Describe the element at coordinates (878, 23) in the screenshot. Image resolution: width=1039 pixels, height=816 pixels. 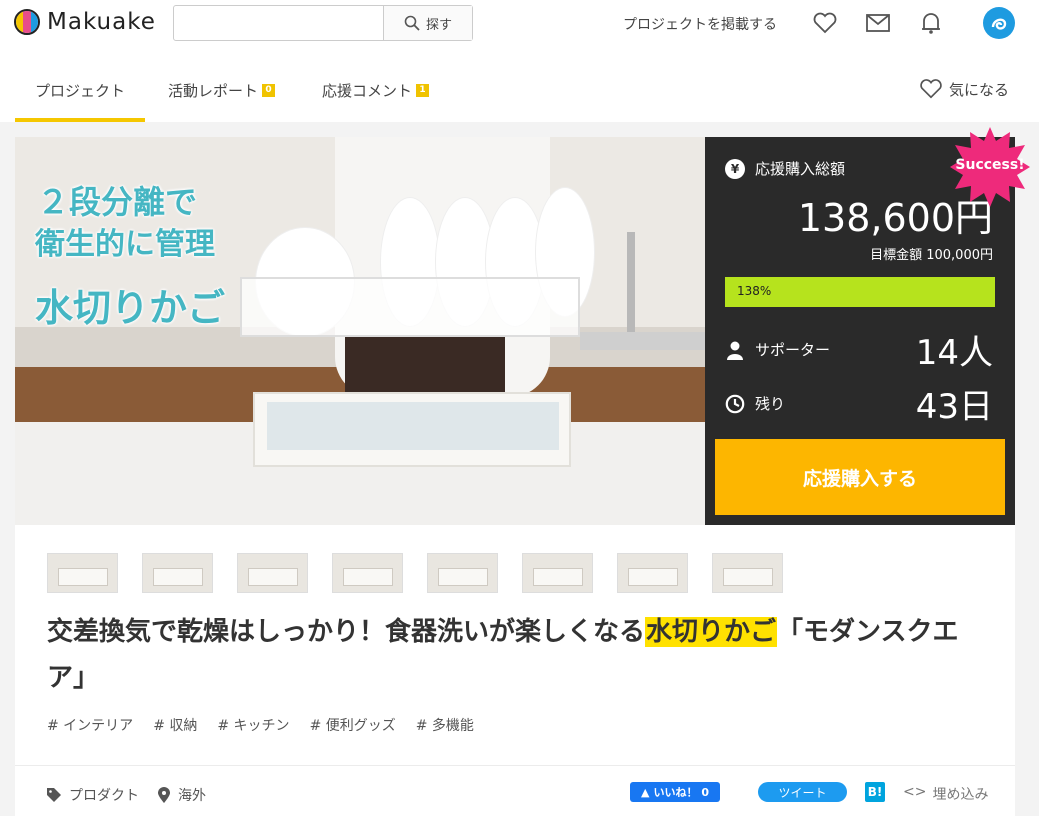
I see `mail-icon` at that location.